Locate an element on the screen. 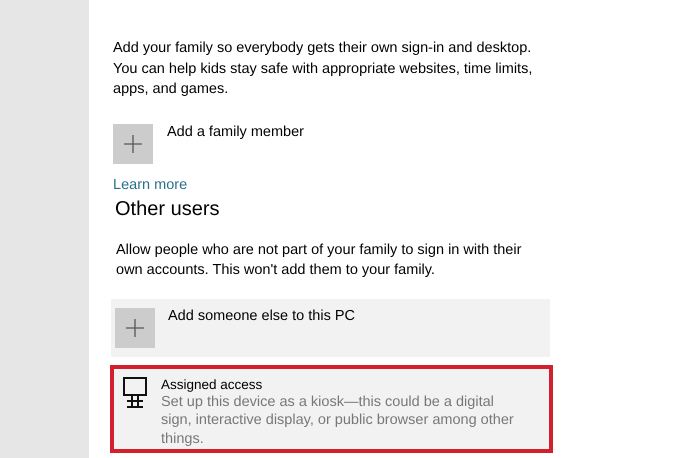  assigned-access-button: Assigned access Set up this device as a kiosk—this could be a digital sign, interactive display, or public browser among other things. is located at coordinates (331, 408).